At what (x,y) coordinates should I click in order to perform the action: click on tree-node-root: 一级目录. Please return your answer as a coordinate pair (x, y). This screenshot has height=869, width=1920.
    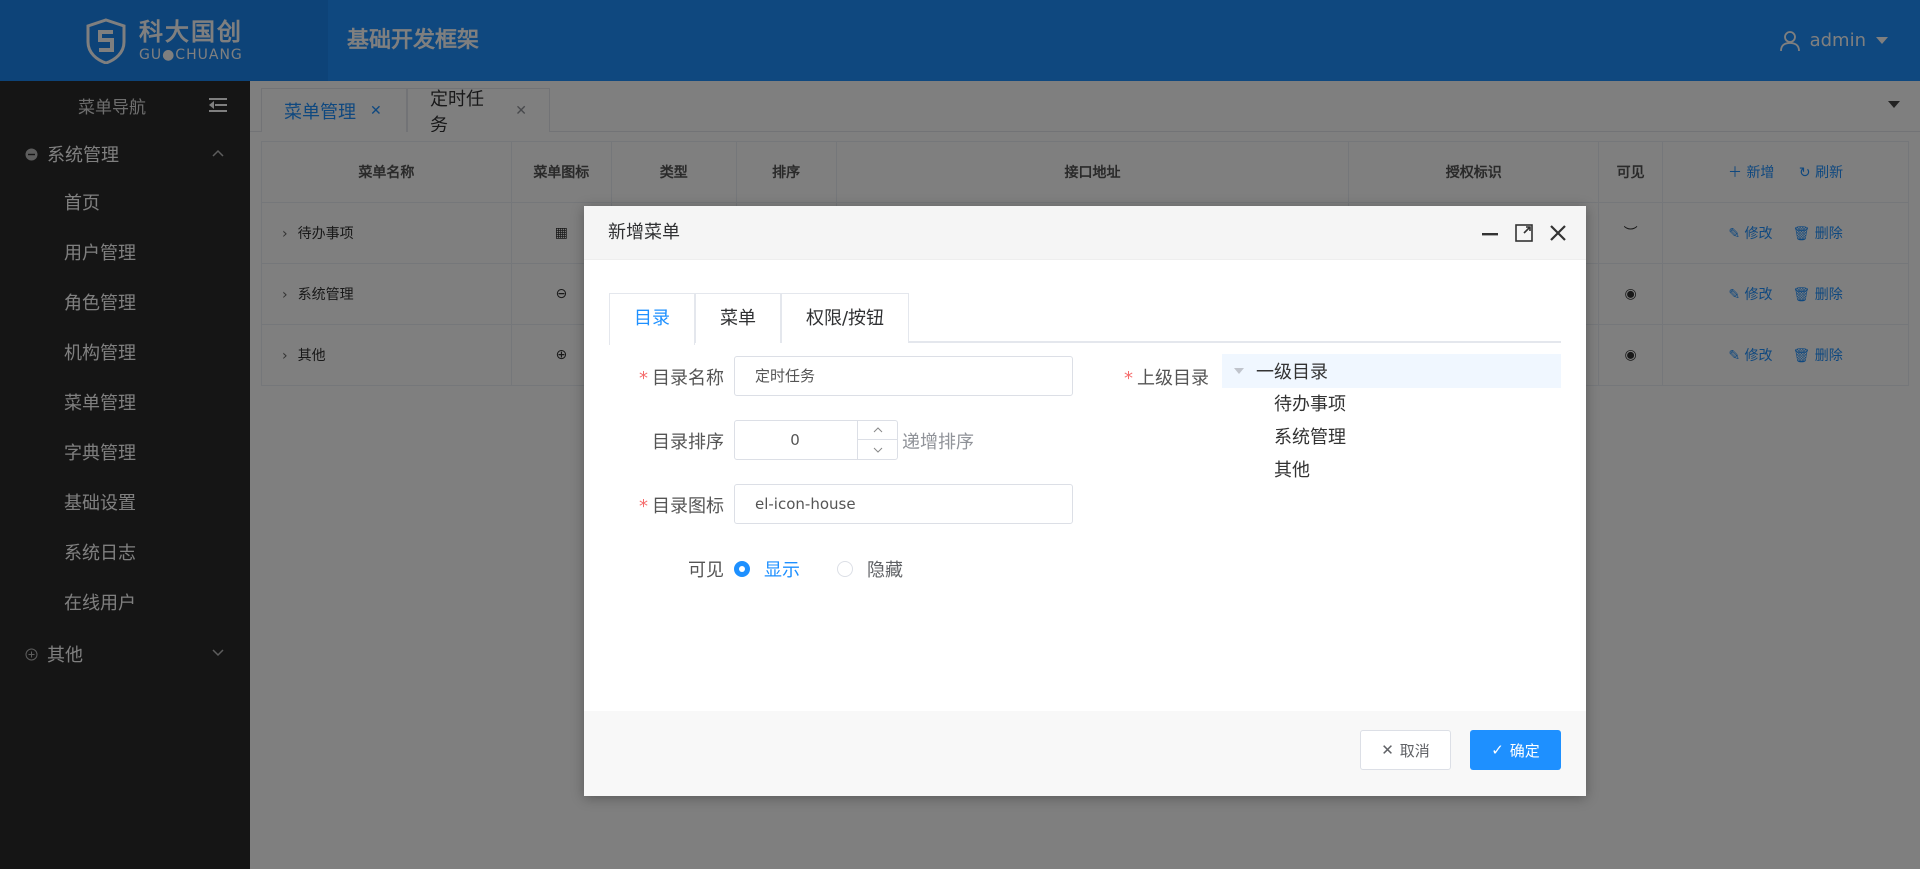
    Looking at the image, I should click on (1391, 371).